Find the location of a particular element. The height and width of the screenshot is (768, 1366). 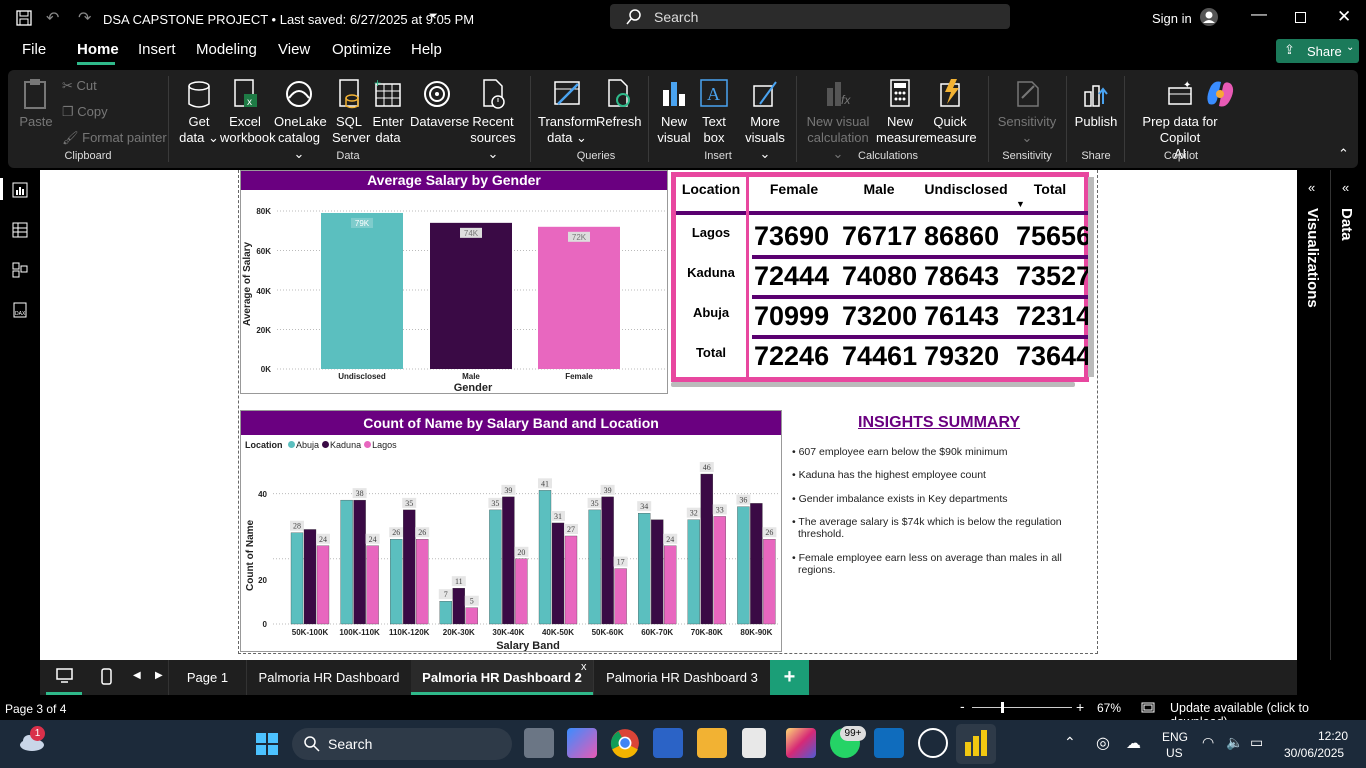

redo-icon: ↷ is located at coordinates (84, 18).